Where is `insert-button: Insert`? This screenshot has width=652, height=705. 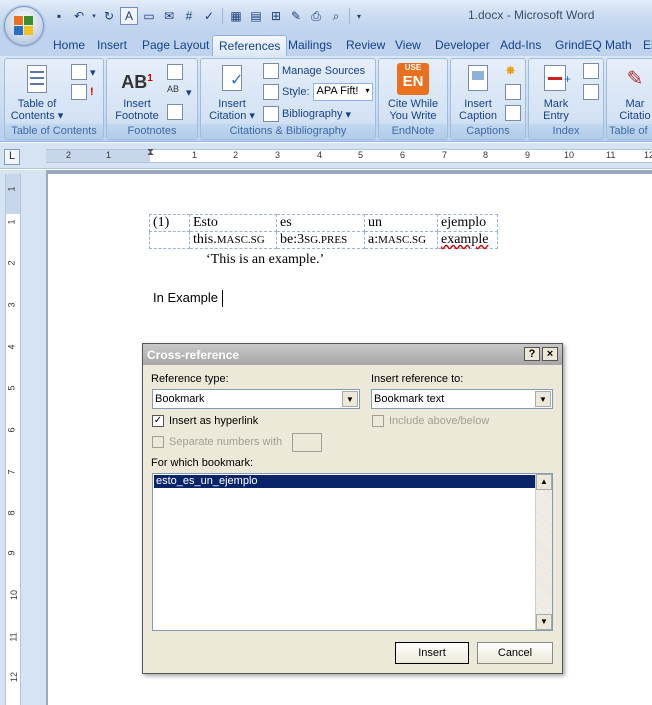
insert-button: Insert is located at coordinates (432, 653).